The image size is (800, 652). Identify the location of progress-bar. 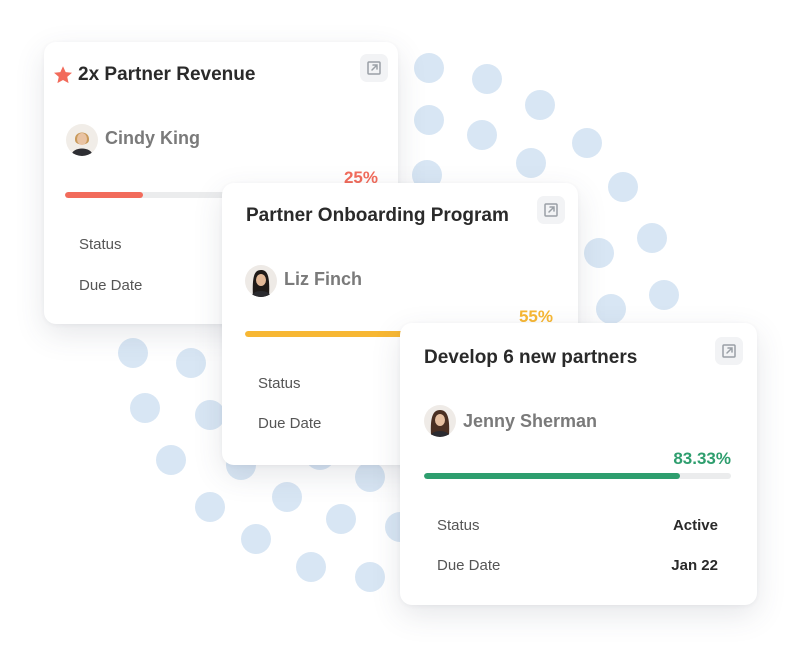
(577, 476).